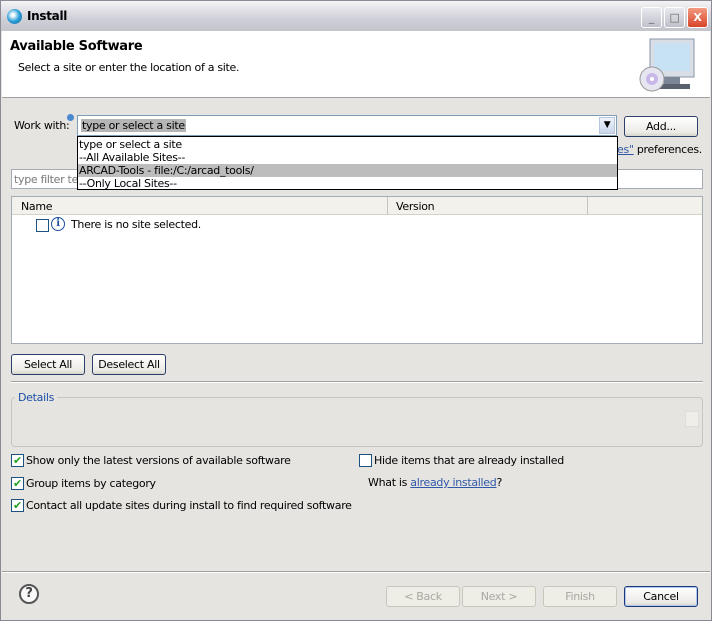  Describe the element at coordinates (91, 483) in the screenshot. I see `group-by-category-label: Group items by category` at that location.